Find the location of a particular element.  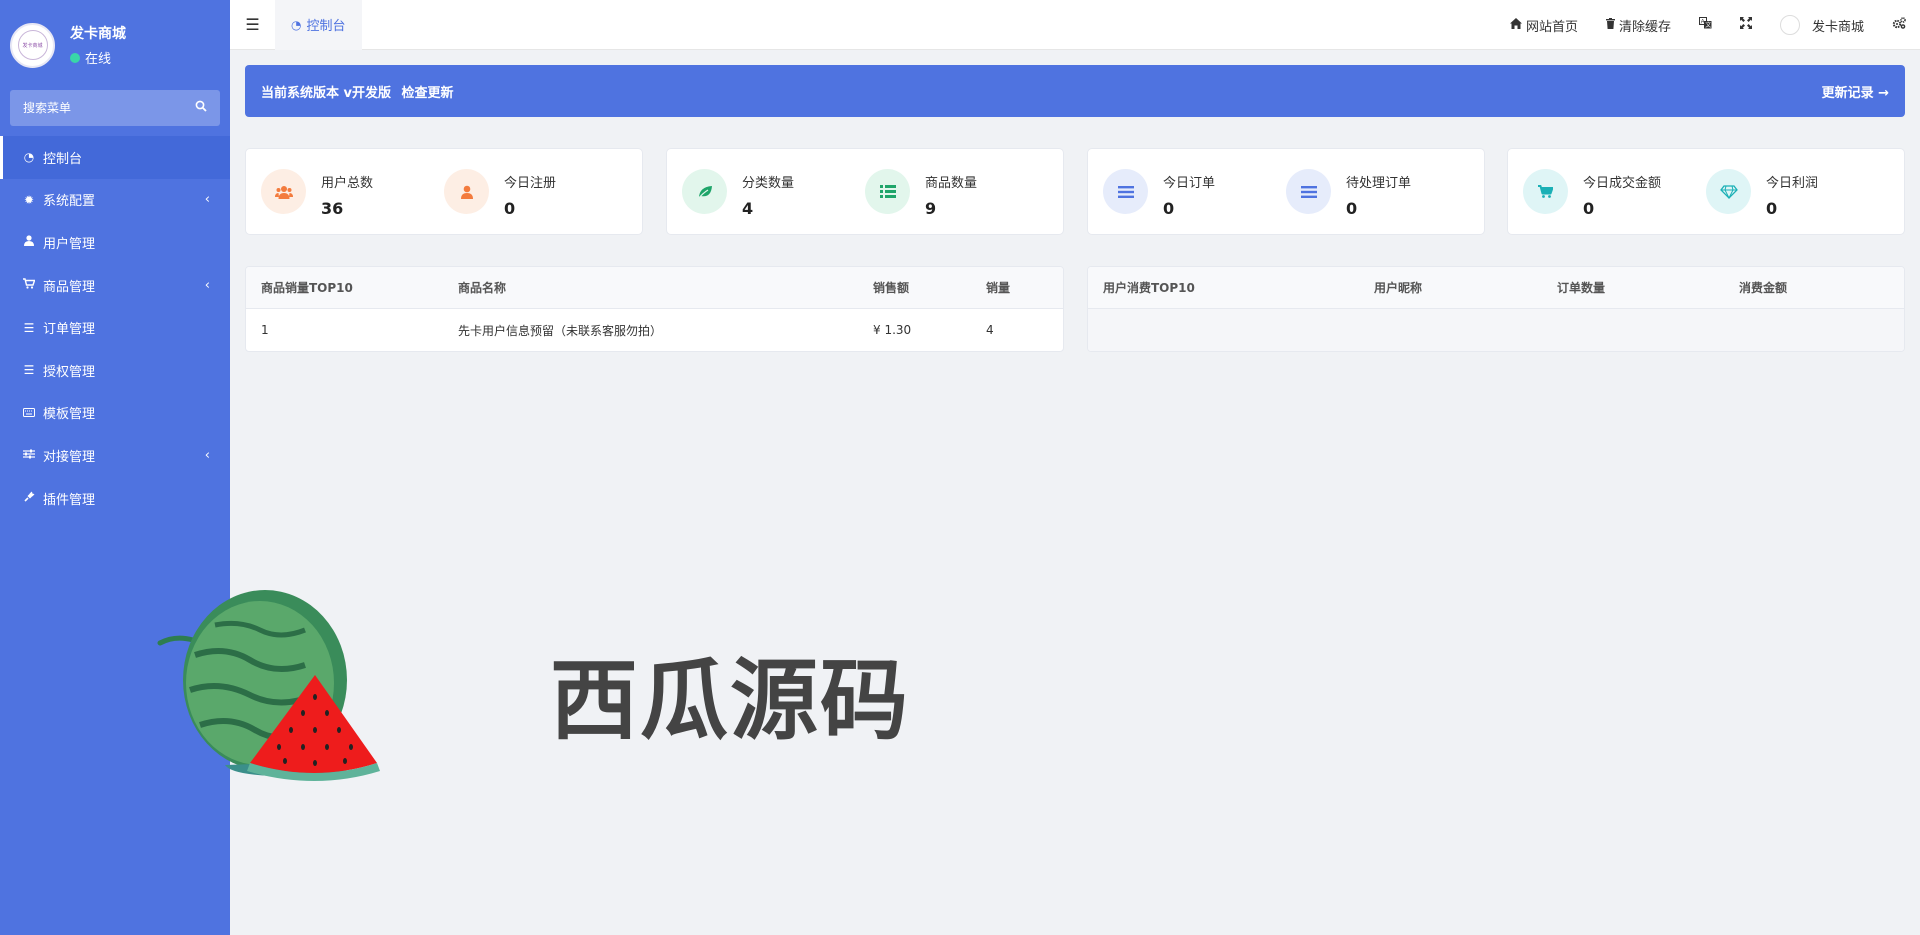

avatar: 发卡商城 is located at coordinates (32, 45).